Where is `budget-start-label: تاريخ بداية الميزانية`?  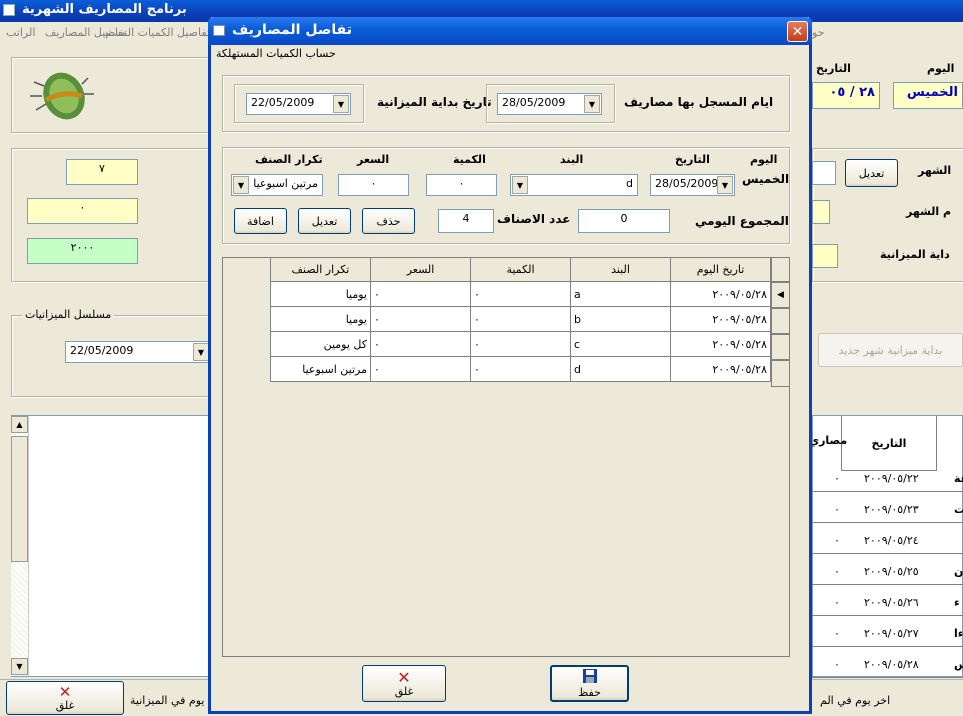
budget-start-label: تاريخ بداية الميزانية is located at coordinates (434, 102).